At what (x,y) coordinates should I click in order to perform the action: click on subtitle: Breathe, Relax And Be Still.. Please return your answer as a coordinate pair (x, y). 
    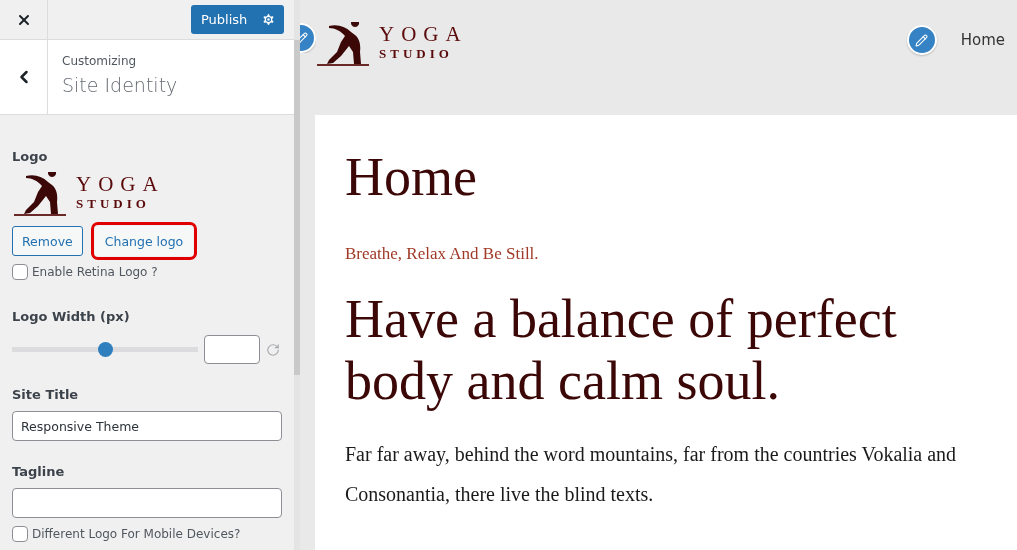
    Looking at the image, I should click on (442, 253).